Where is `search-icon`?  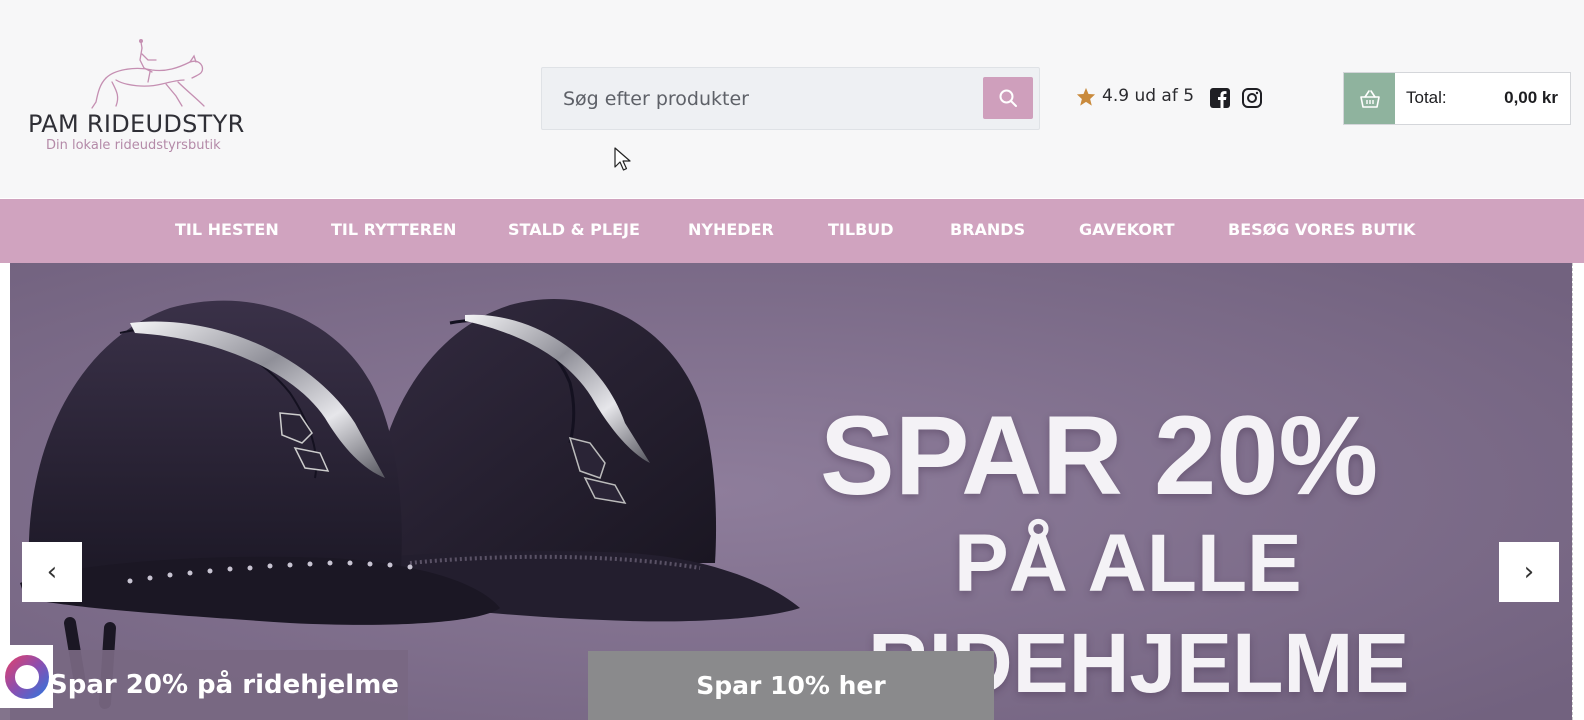 search-icon is located at coordinates (1008, 98).